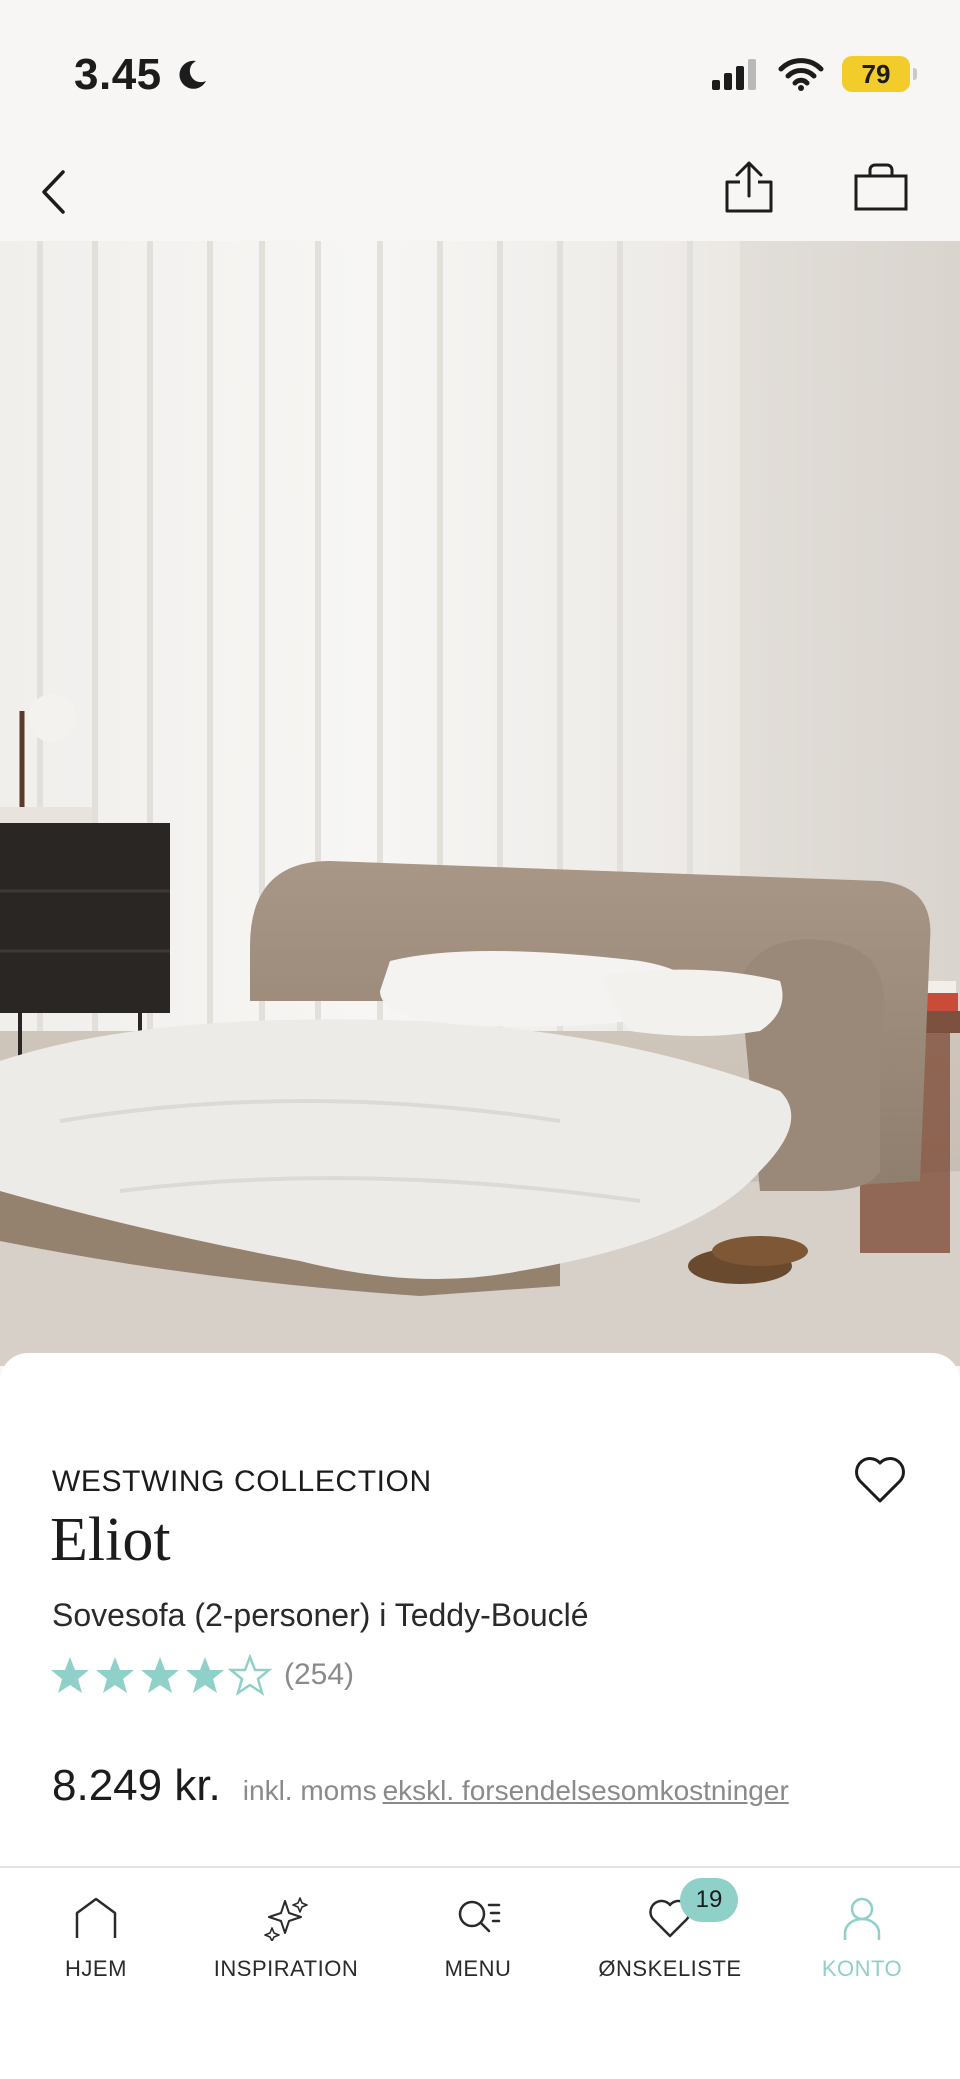  What do you see at coordinates (478, 1968) in the screenshot?
I see `tab-menu-label: MENU` at bounding box center [478, 1968].